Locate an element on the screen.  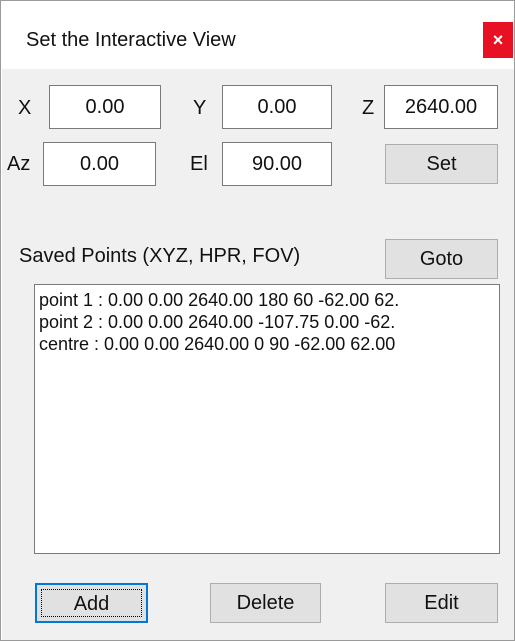
az-label: Az is located at coordinates (19, 164).